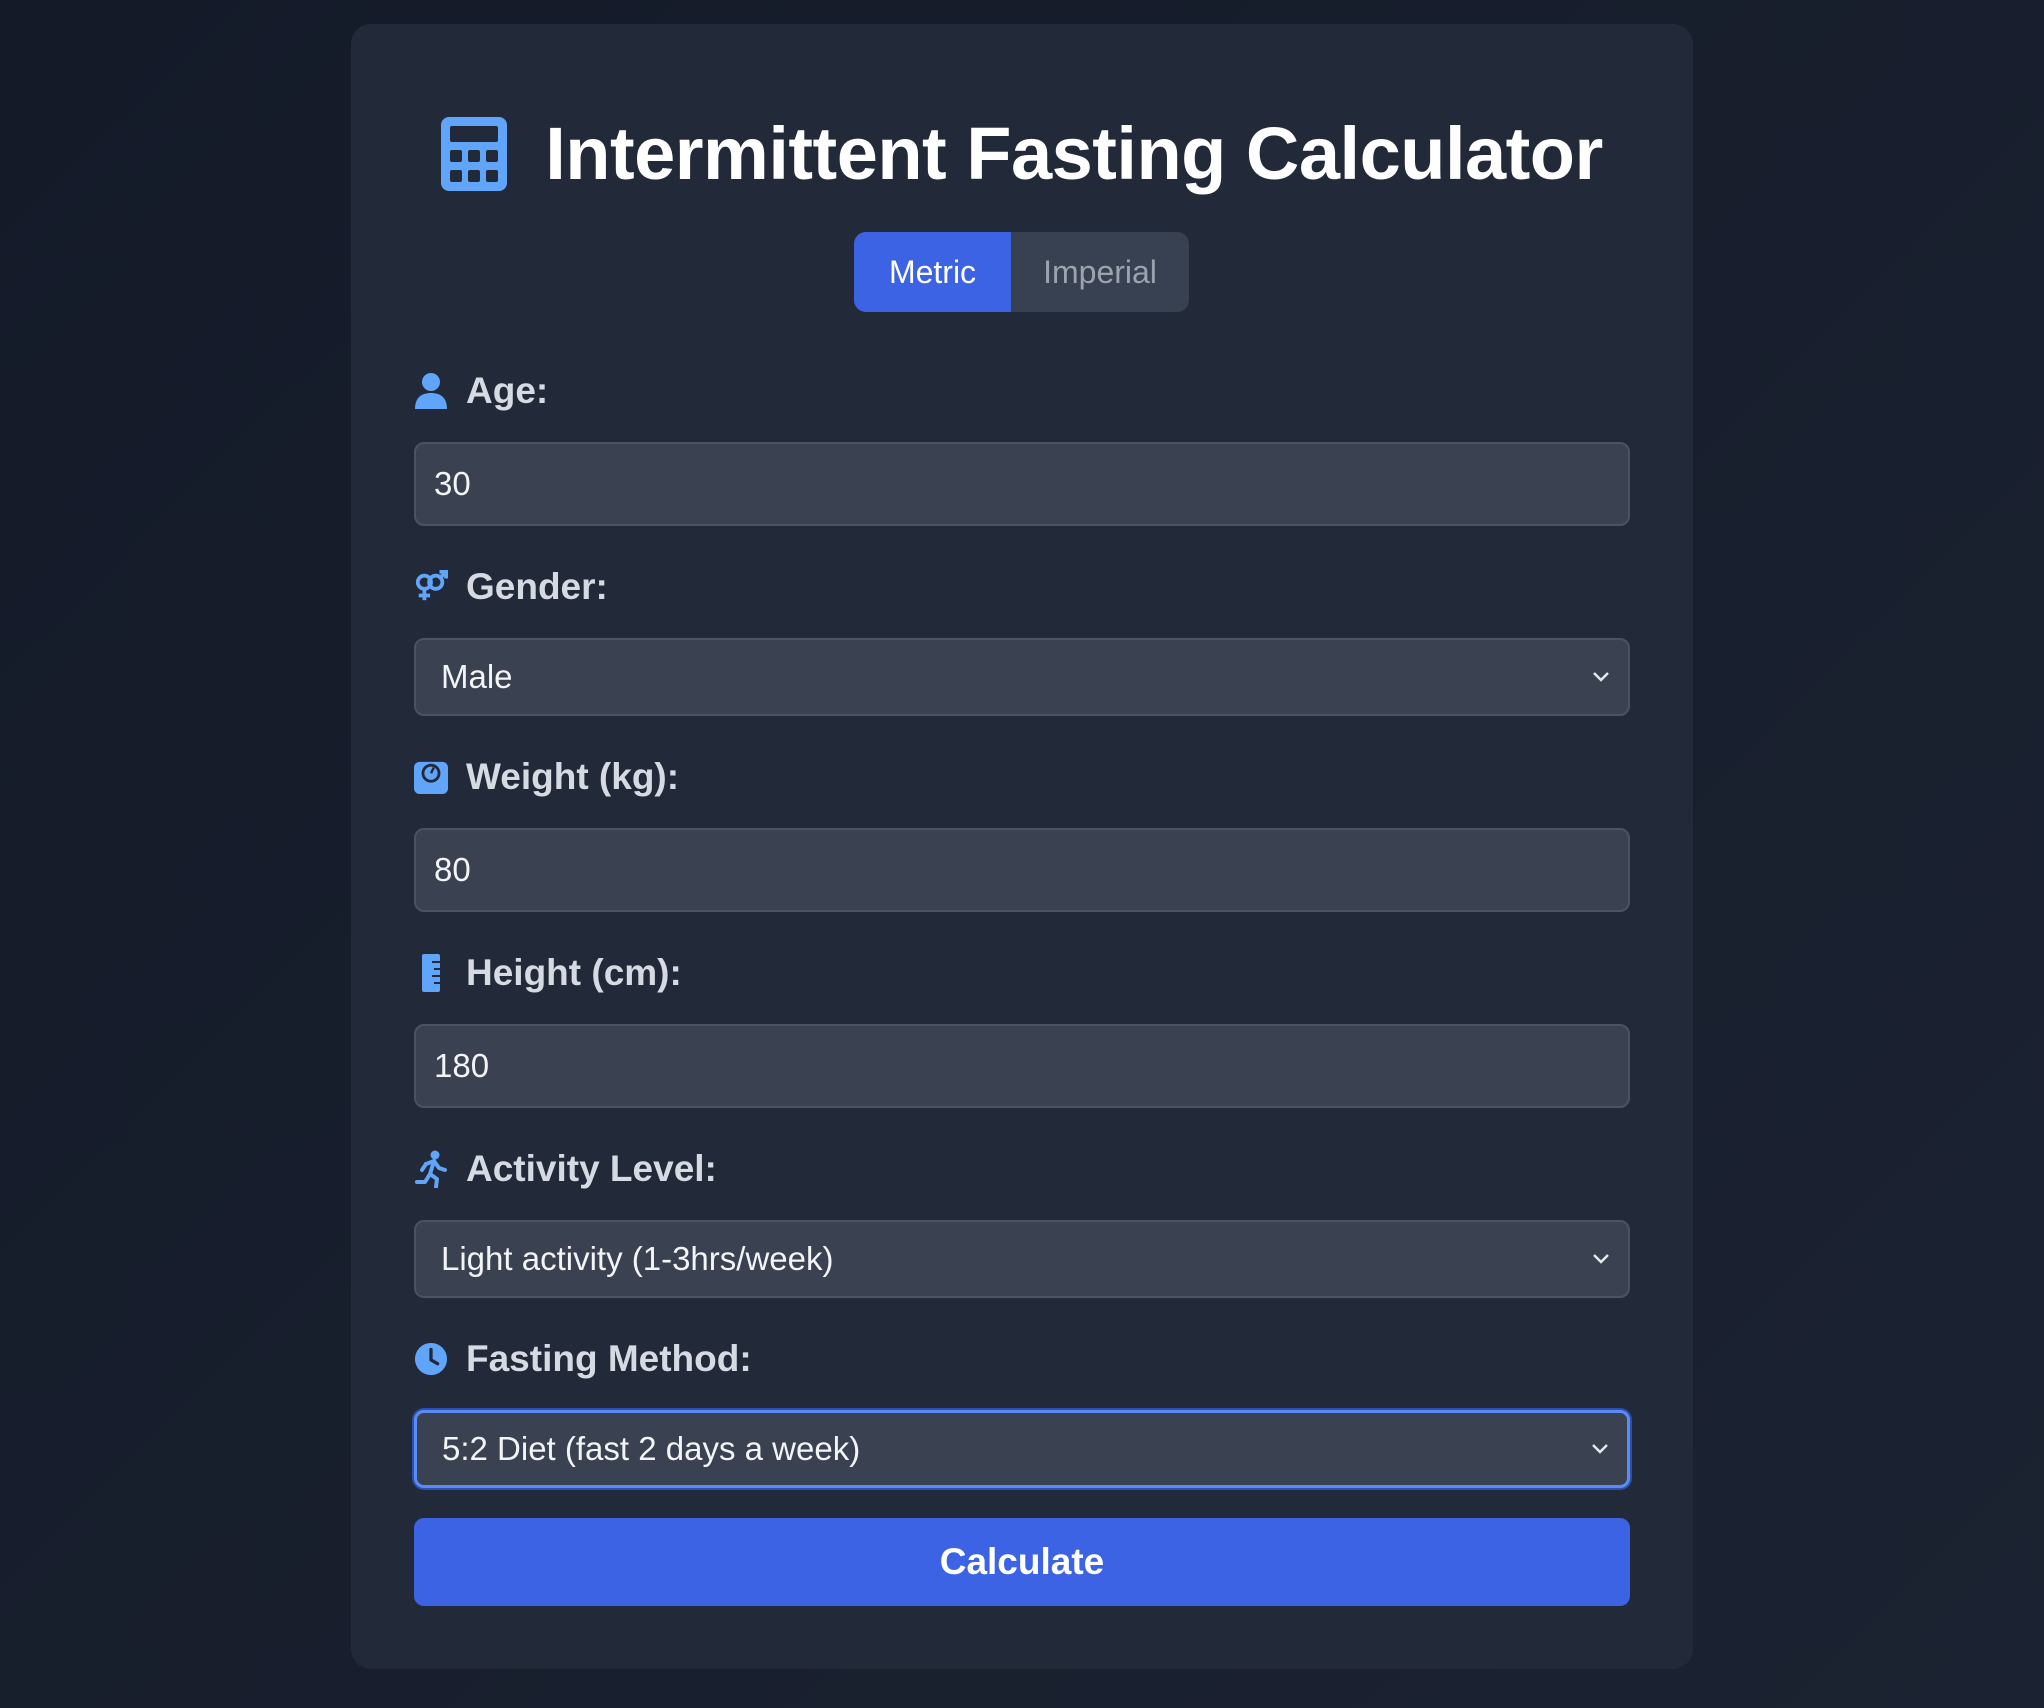 This screenshot has width=2044, height=1708. I want to click on activity-label-row: Activity Level:, so click(1022, 1169).